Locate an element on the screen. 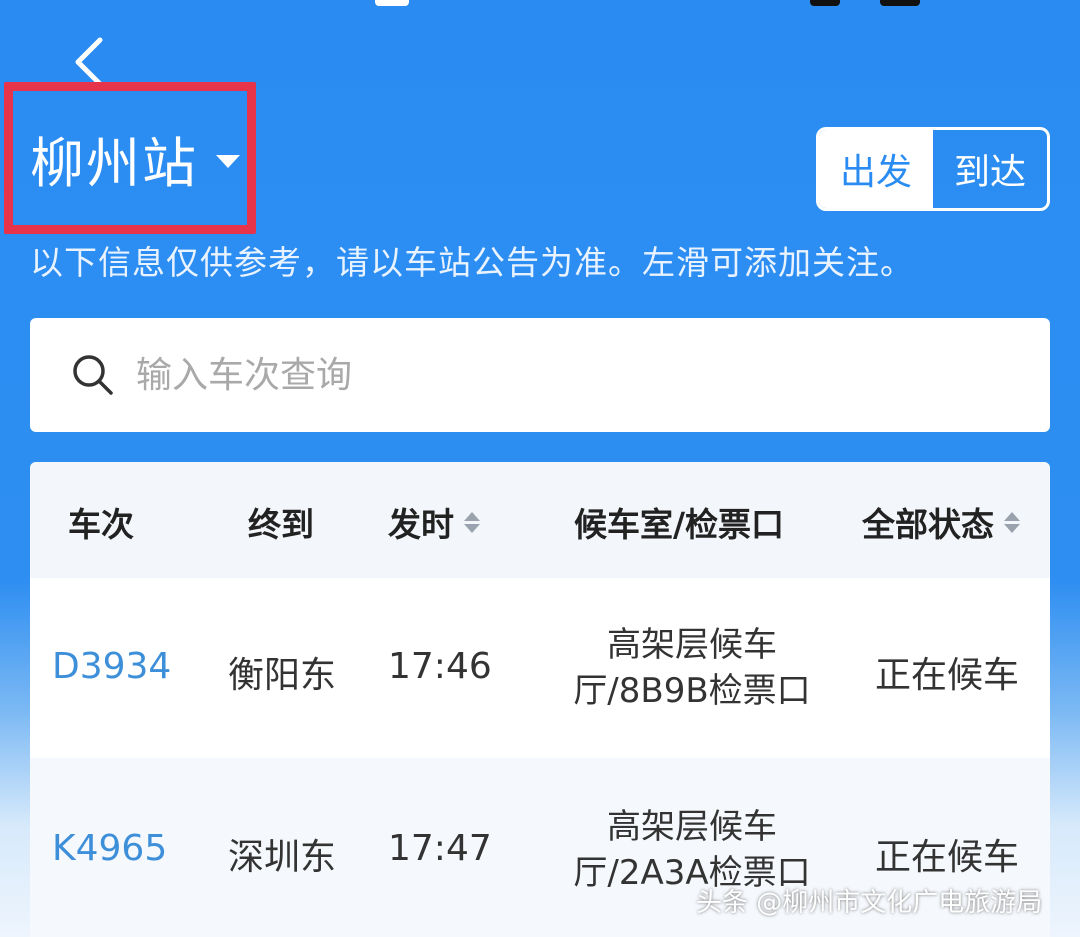  waiting-hall-line2: 厅/8B9B检票口 is located at coordinates (692, 691).